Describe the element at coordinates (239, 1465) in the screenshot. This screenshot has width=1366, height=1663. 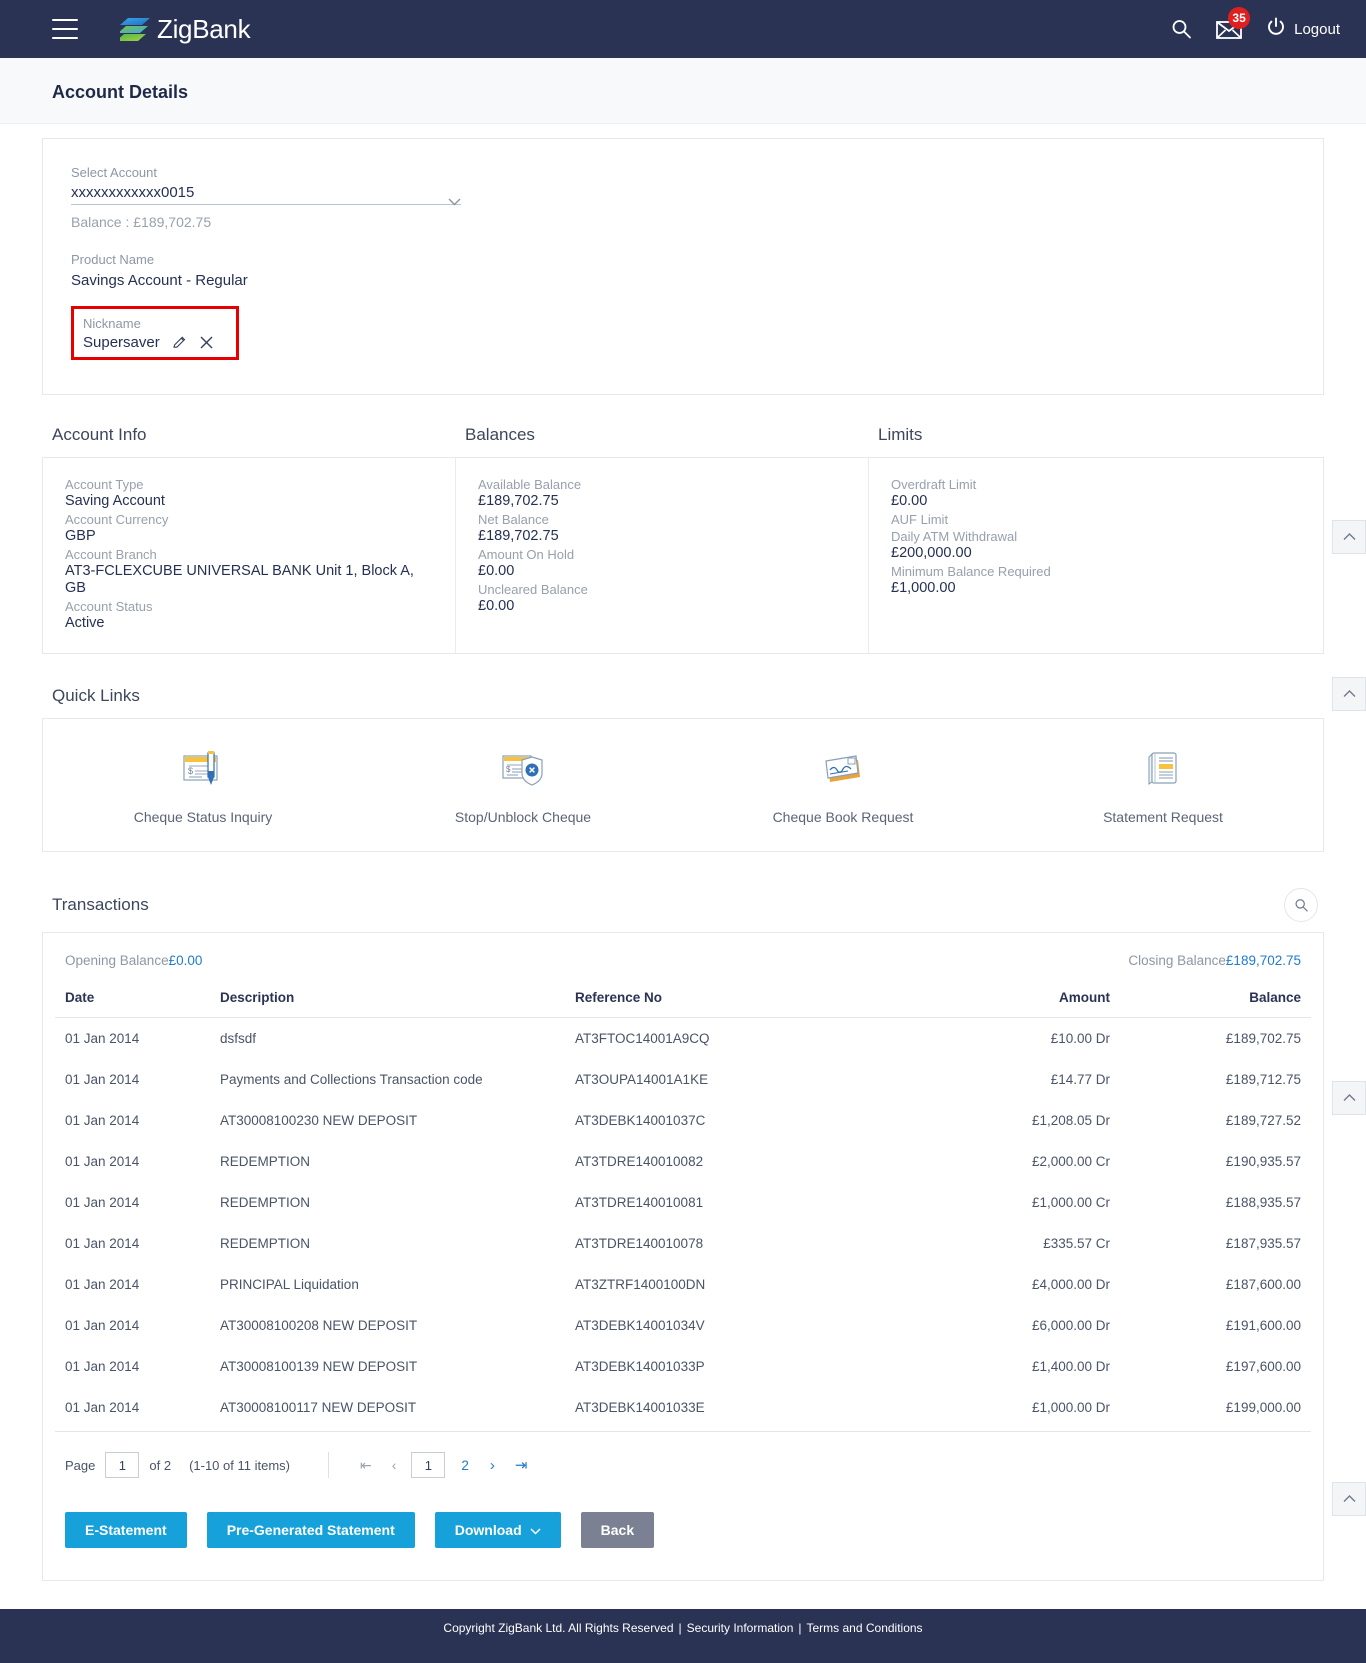
I see `page-items-count: (1-10 of 11 items)` at that location.